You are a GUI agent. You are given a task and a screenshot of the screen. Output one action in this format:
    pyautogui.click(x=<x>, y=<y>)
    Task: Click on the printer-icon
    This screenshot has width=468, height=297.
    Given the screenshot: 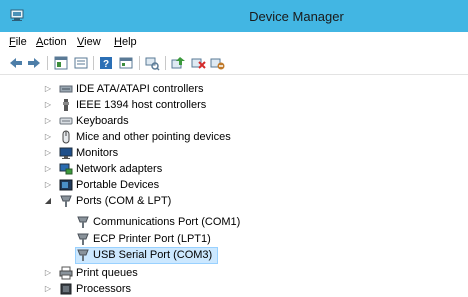 What is the action you would take?
    pyautogui.click(x=66, y=273)
    